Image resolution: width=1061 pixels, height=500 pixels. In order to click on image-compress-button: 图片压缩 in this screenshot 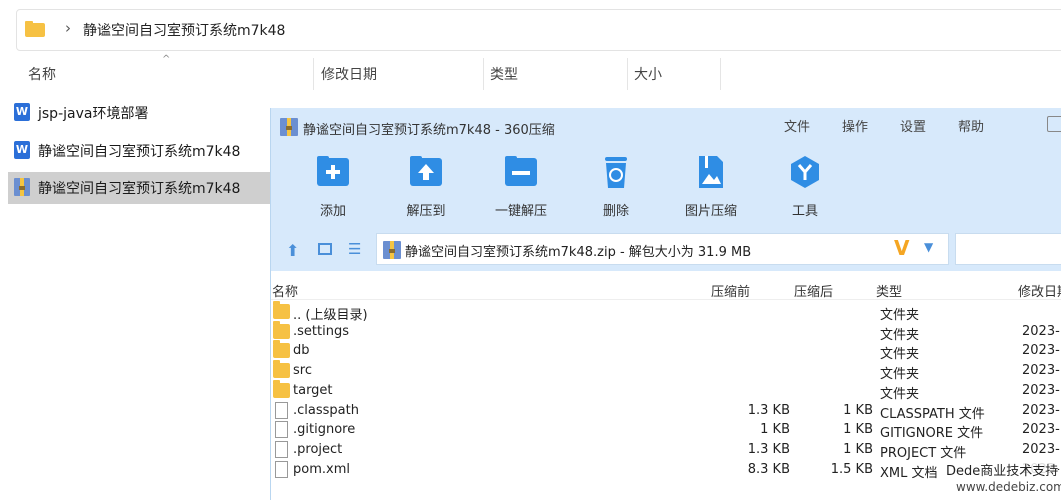, I will do `click(711, 187)`.